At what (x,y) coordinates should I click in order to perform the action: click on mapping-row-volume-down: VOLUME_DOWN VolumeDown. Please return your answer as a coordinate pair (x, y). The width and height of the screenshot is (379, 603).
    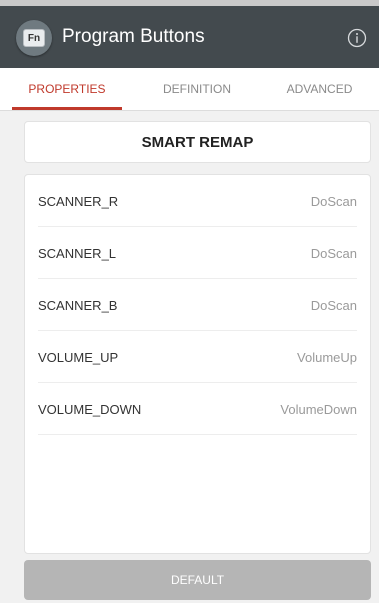
    Looking at the image, I should click on (197, 409).